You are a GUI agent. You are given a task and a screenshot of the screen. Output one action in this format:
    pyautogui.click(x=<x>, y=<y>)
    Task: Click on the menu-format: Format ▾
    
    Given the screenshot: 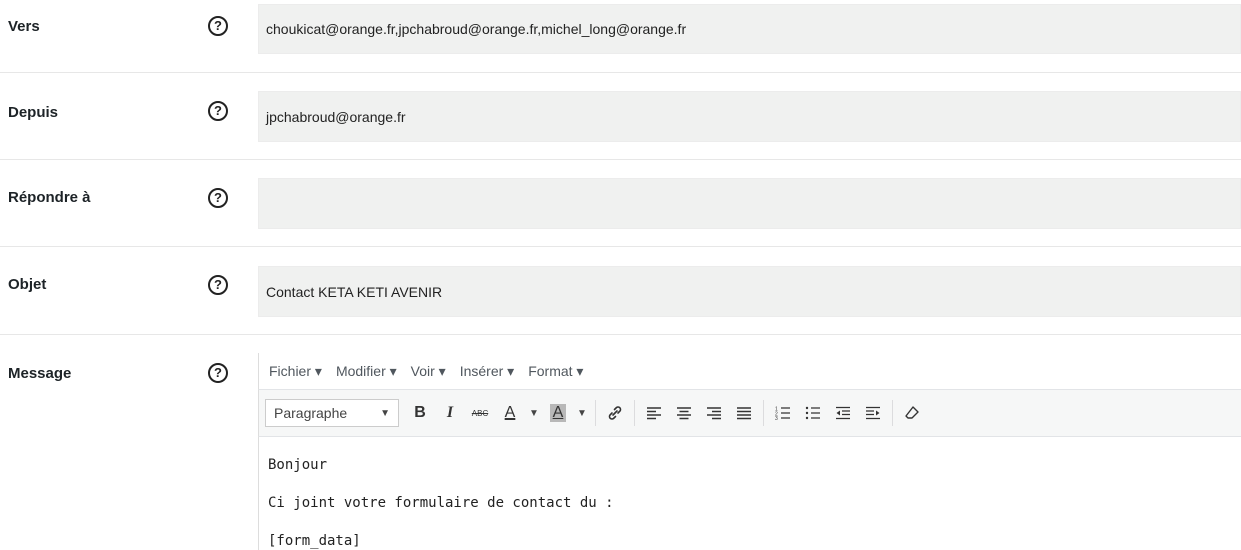 What is the action you would take?
    pyautogui.click(x=555, y=371)
    